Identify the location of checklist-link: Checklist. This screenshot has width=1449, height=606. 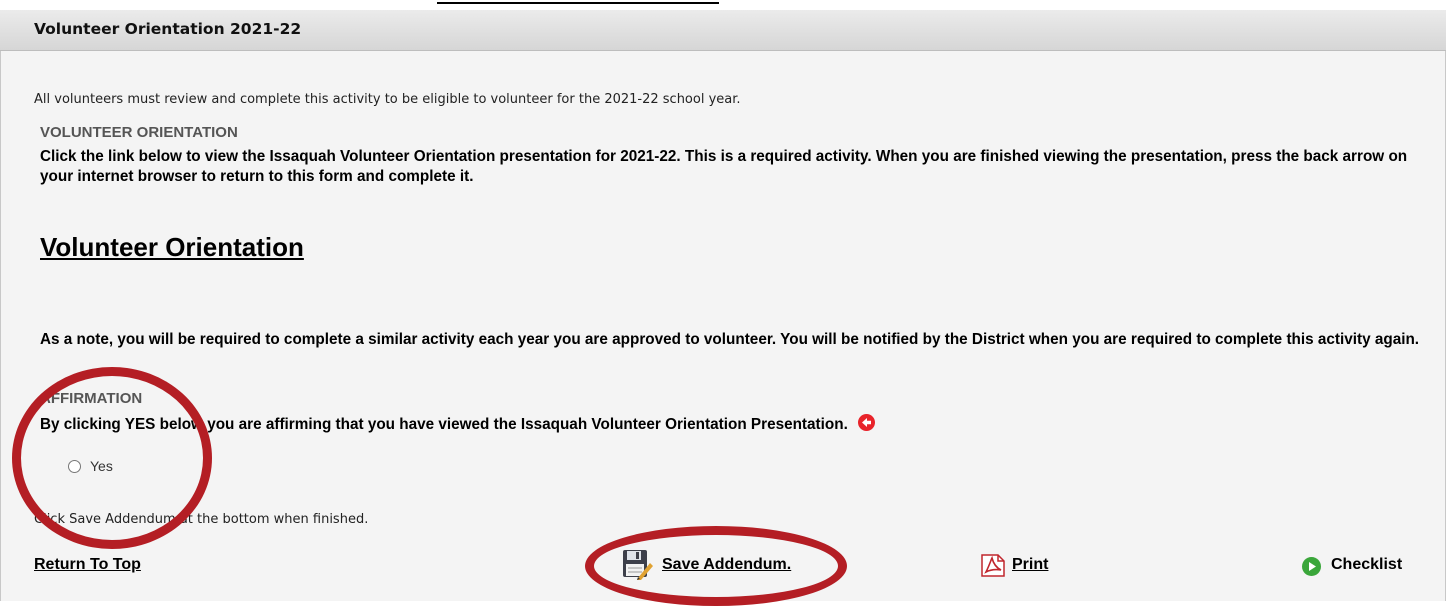
(1366, 565).